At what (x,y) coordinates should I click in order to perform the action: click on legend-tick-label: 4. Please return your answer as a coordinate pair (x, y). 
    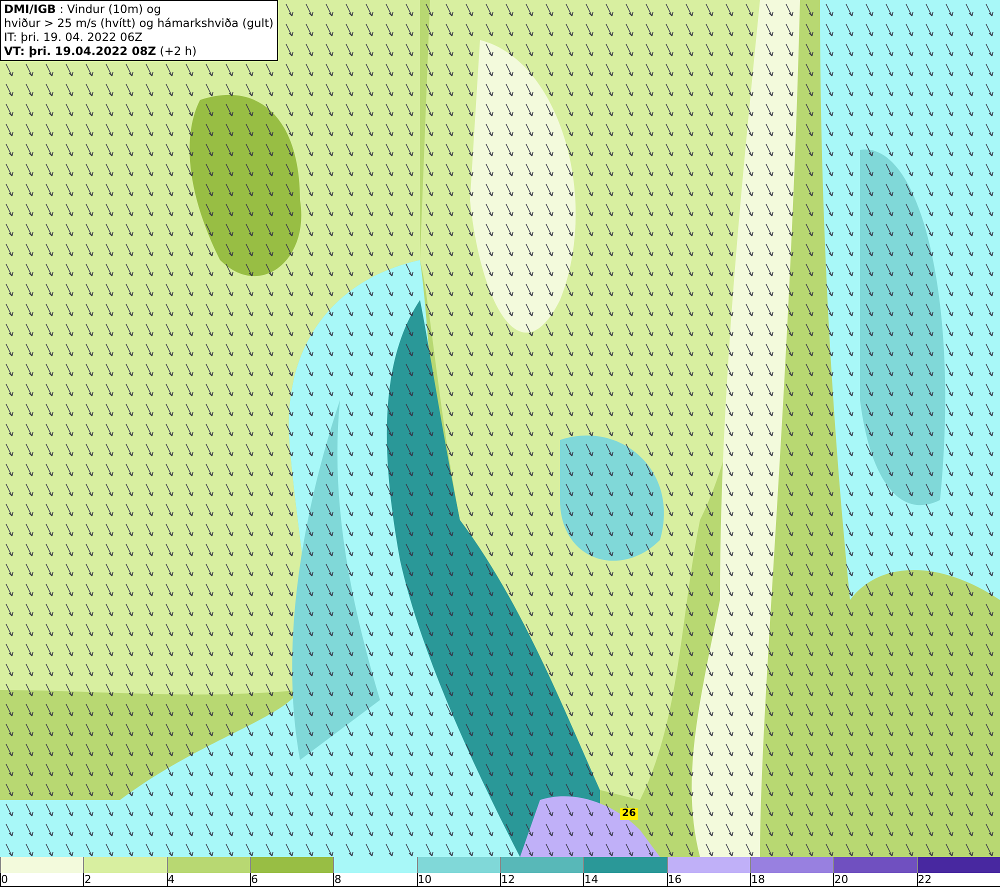
    Looking at the image, I should click on (171, 880).